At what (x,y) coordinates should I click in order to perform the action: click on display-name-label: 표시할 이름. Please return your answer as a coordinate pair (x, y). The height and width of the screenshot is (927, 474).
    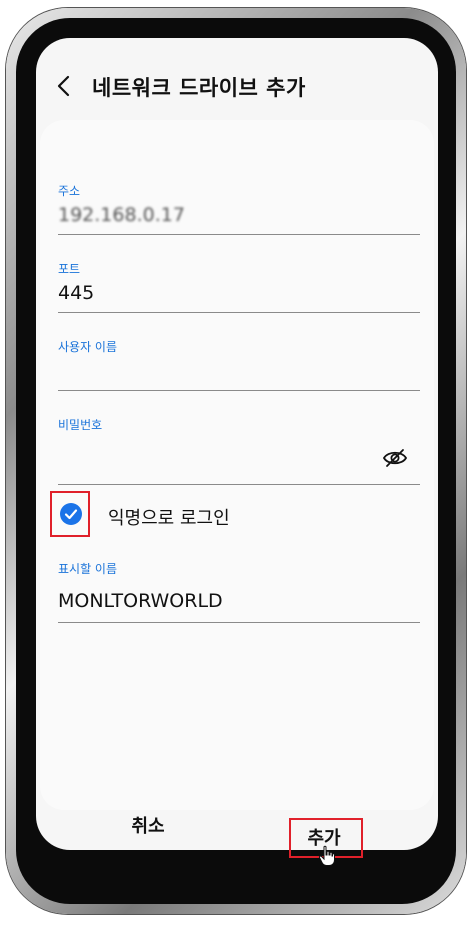
    Looking at the image, I should click on (88, 569).